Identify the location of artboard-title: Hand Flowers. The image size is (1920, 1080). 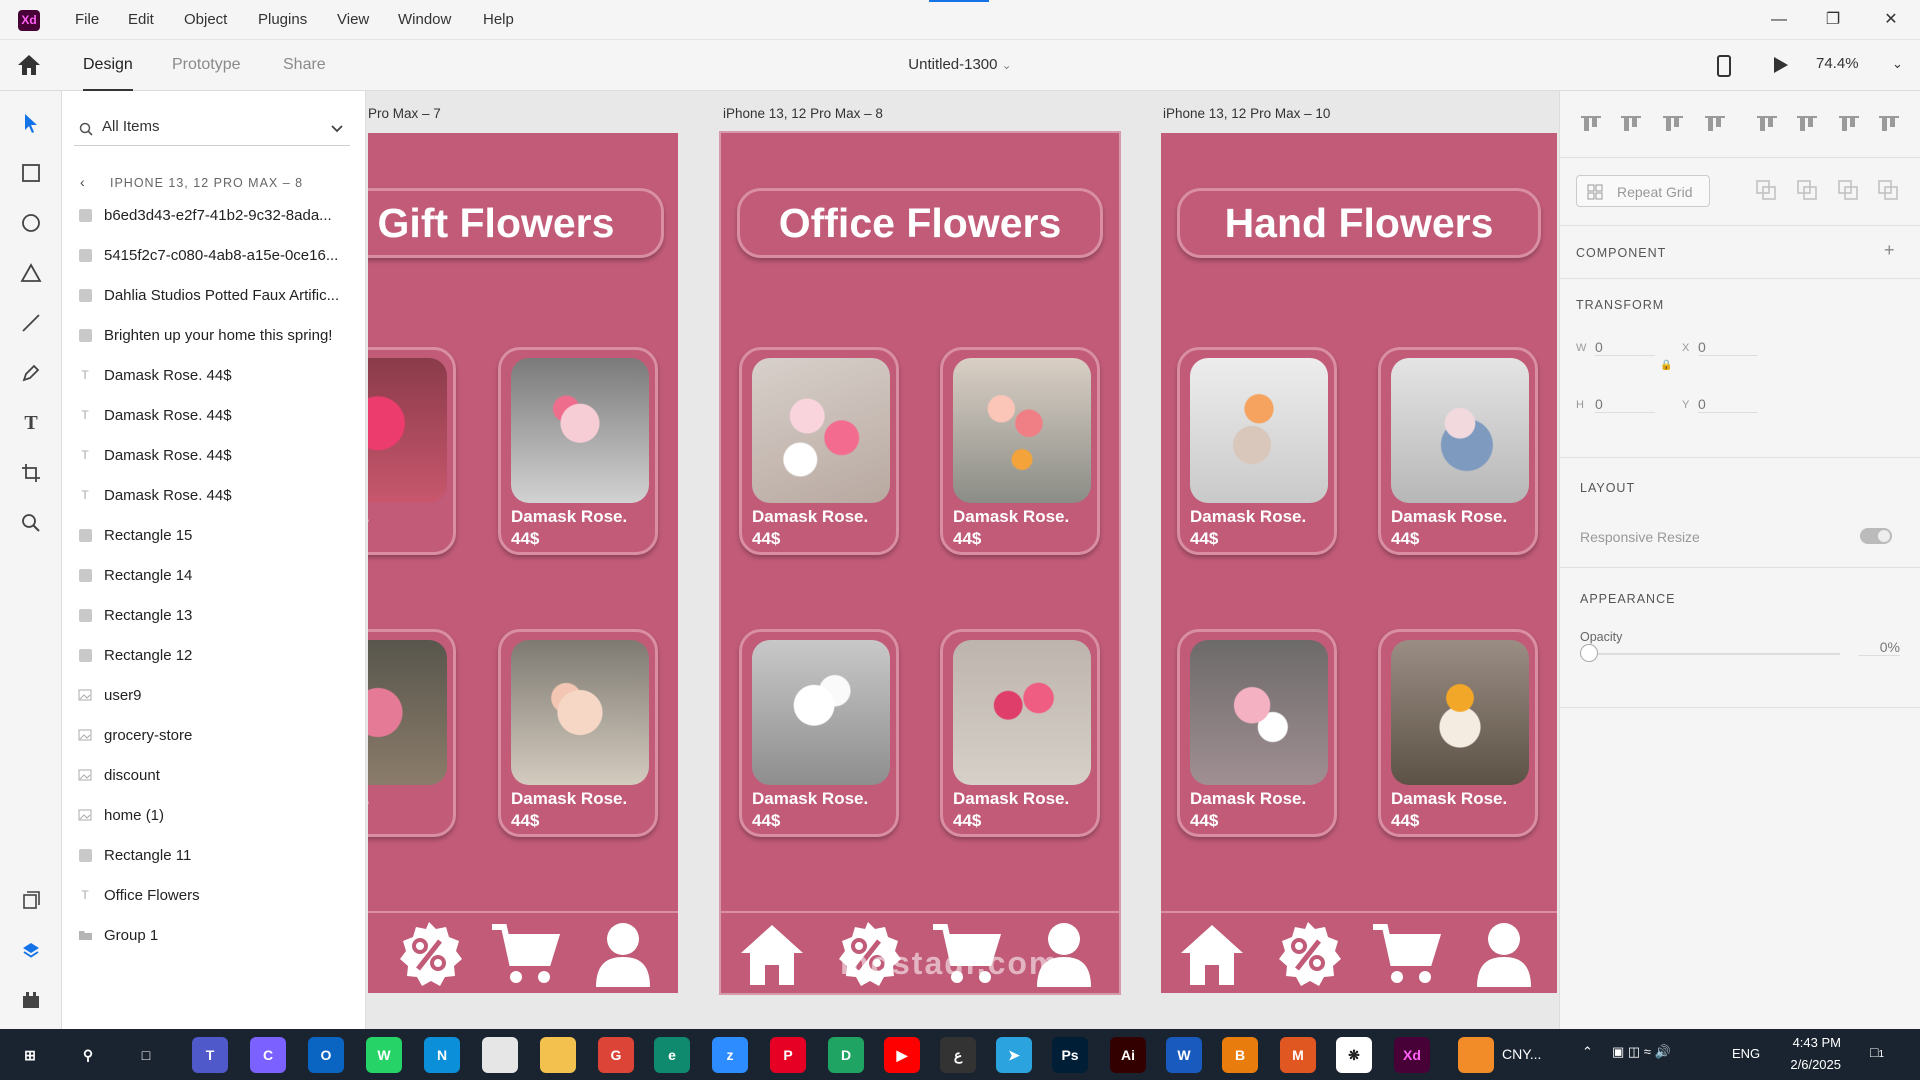
(1359, 223).